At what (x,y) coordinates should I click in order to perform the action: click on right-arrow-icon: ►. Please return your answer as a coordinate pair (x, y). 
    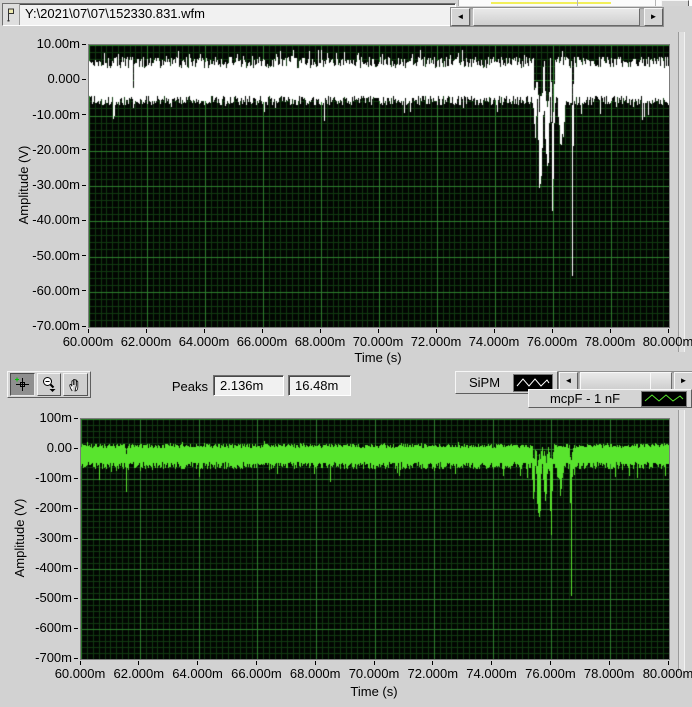
    Looking at the image, I should click on (683, 380).